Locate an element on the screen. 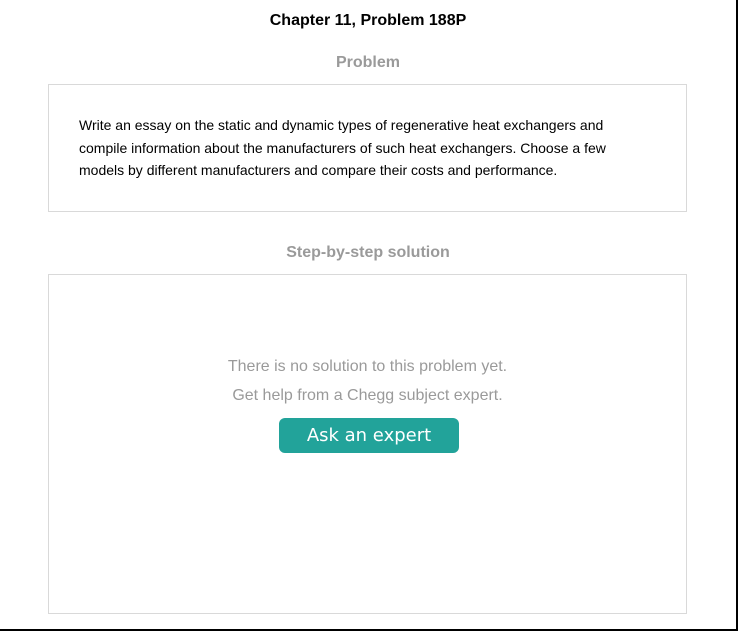 Image resolution: width=738 pixels, height=631 pixels. ask-an-expert-button: Ask an expert is located at coordinates (369, 435).